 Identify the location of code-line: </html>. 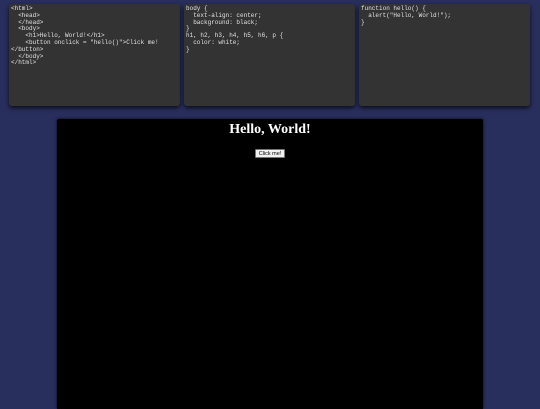
(24, 63).